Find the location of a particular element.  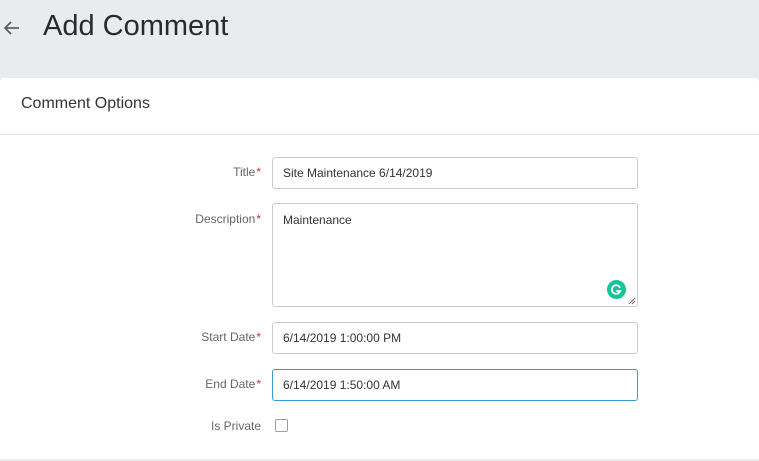

is-private-label-text: Is Private is located at coordinates (235, 426).